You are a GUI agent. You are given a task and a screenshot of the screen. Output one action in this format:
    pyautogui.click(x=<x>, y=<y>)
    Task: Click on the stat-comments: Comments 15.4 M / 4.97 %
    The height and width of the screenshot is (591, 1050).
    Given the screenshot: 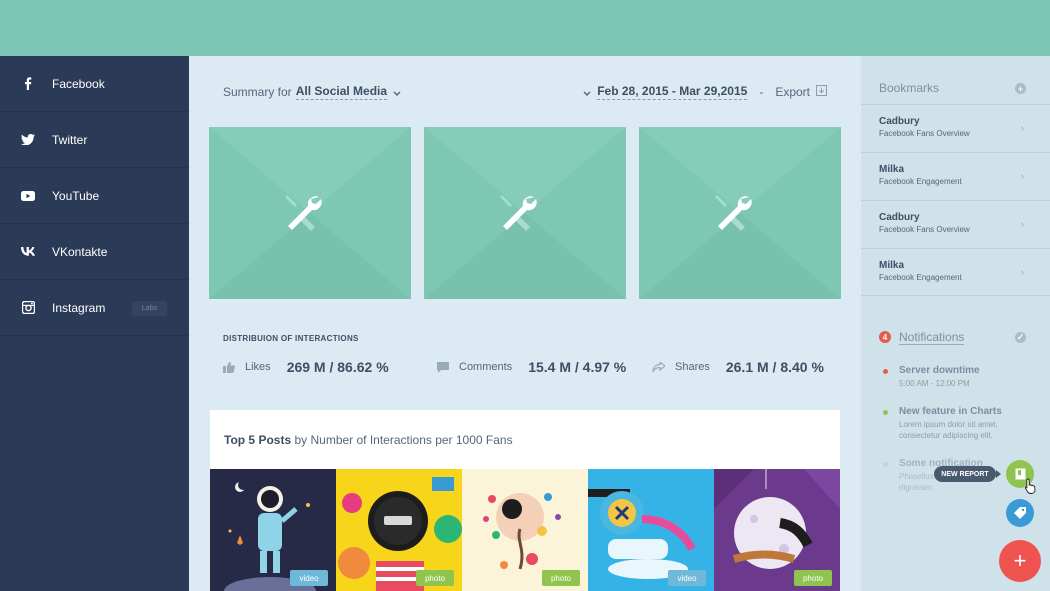 What is the action you would take?
    pyautogui.click(x=531, y=367)
    